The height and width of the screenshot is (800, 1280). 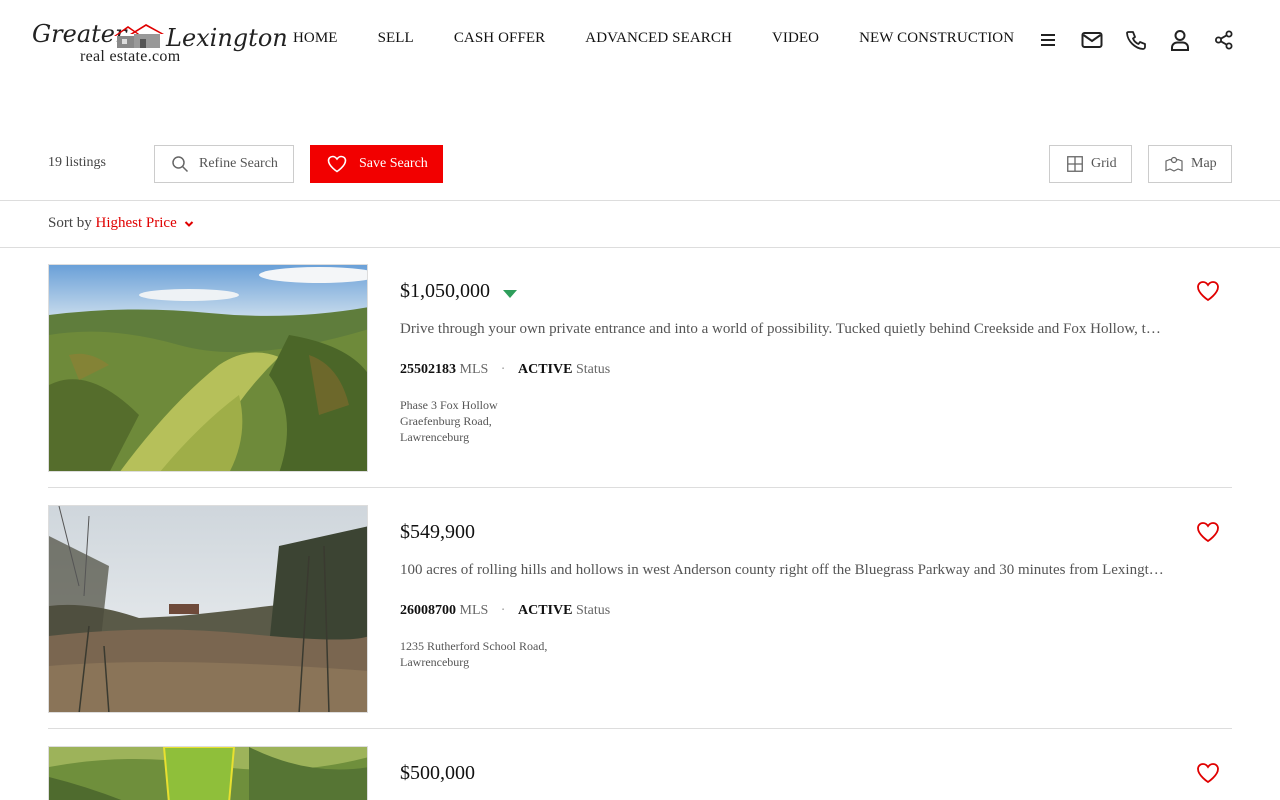 I want to click on heart-icon, so click(x=337, y=164).